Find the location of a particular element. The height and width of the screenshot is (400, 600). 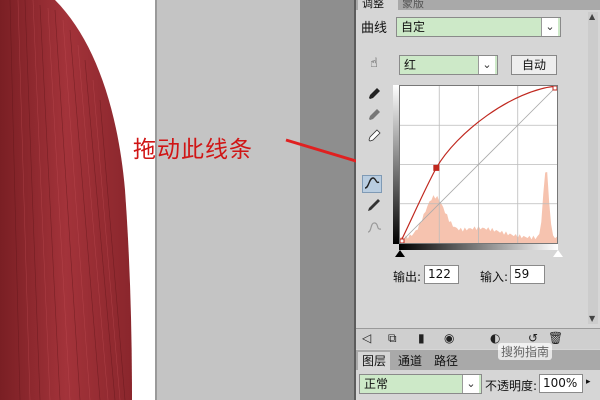

blend-mode-value: 正常 is located at coordinates (376, 384).